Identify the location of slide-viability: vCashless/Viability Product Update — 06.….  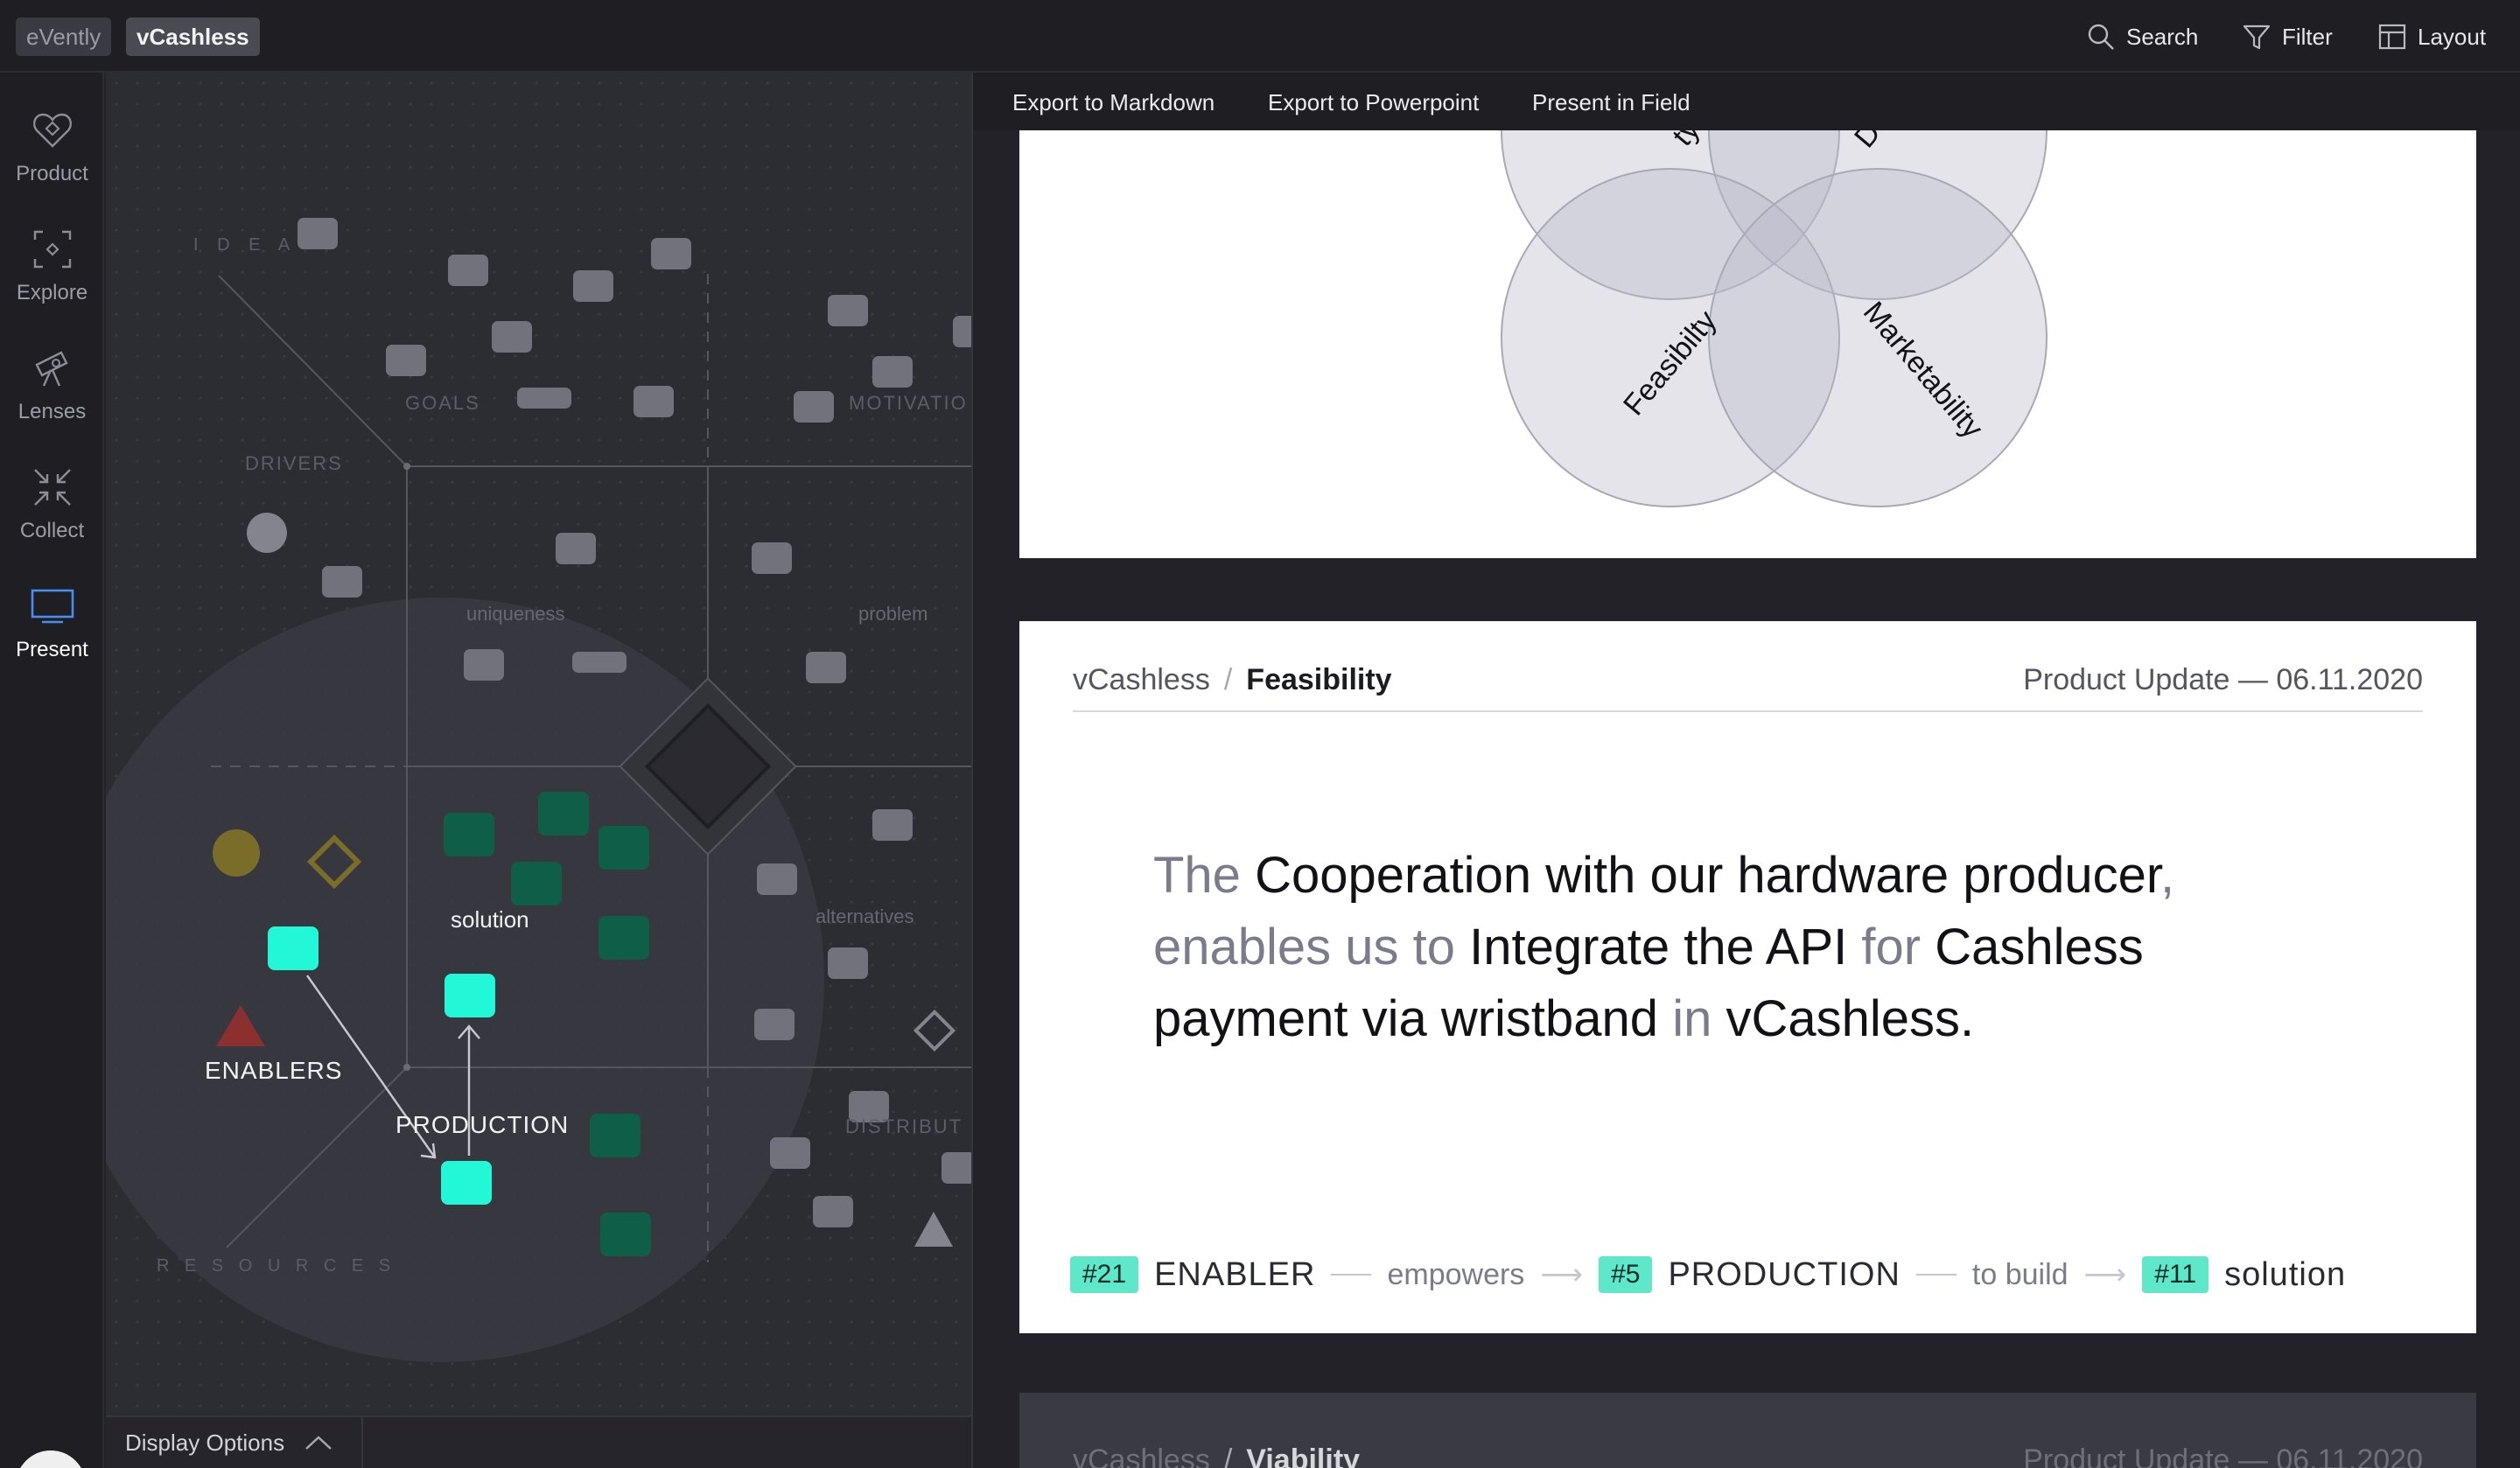
(1747, 1430).